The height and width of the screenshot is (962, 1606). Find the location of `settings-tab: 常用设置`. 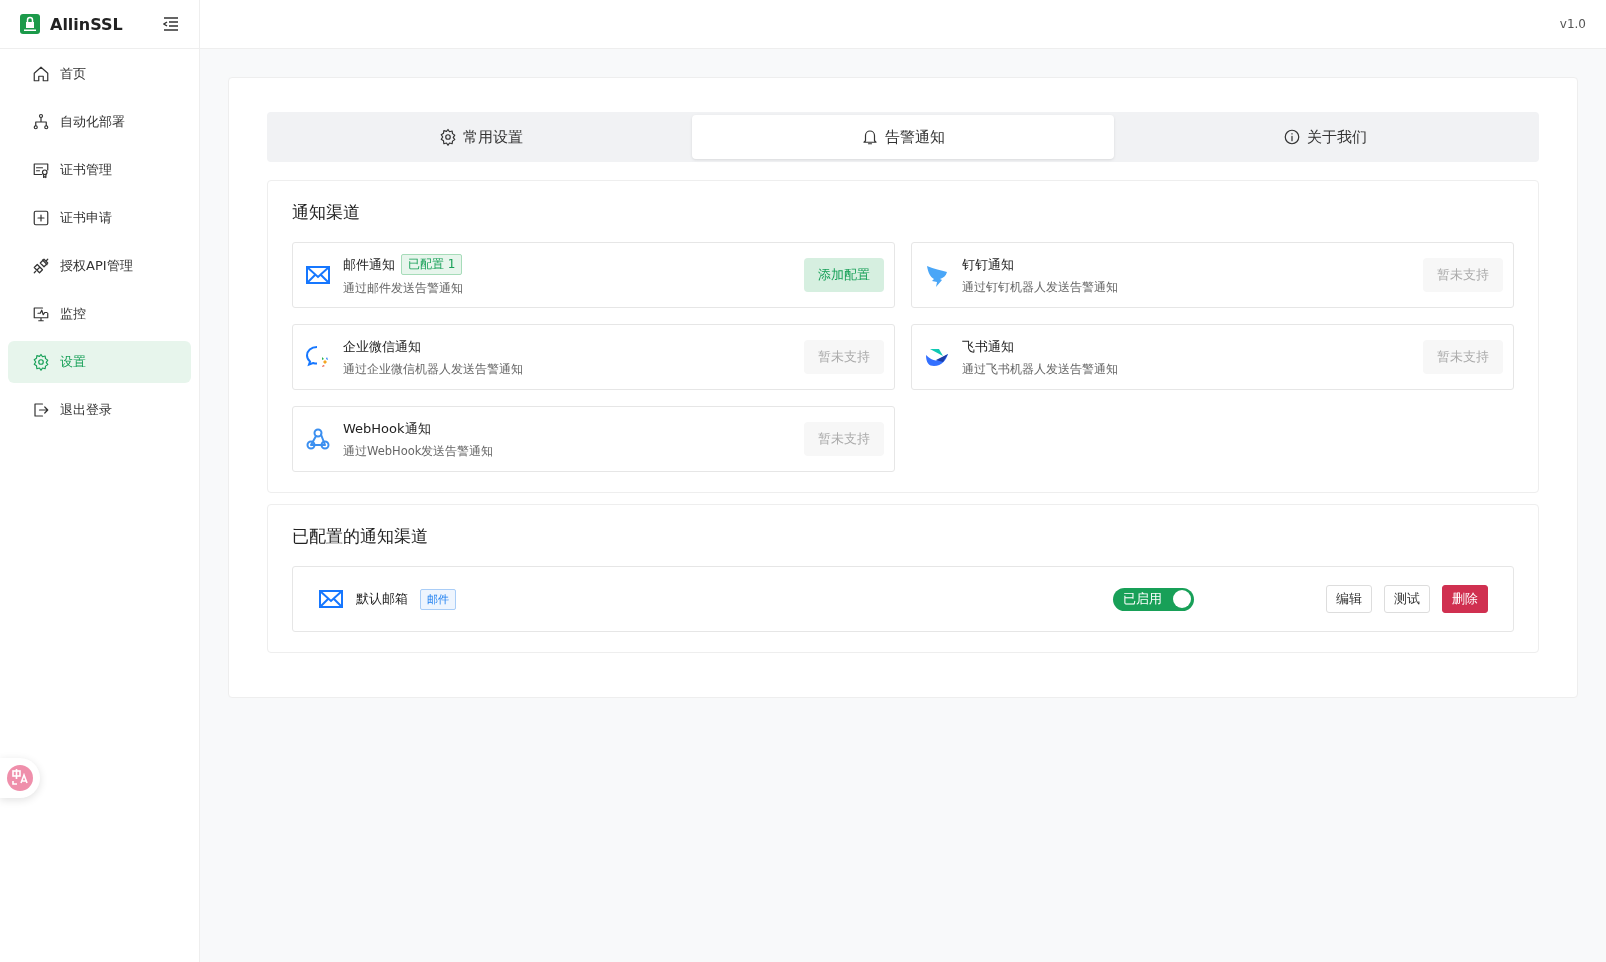

settings-tab: 常用设置 is located at coordinates (481, 137).